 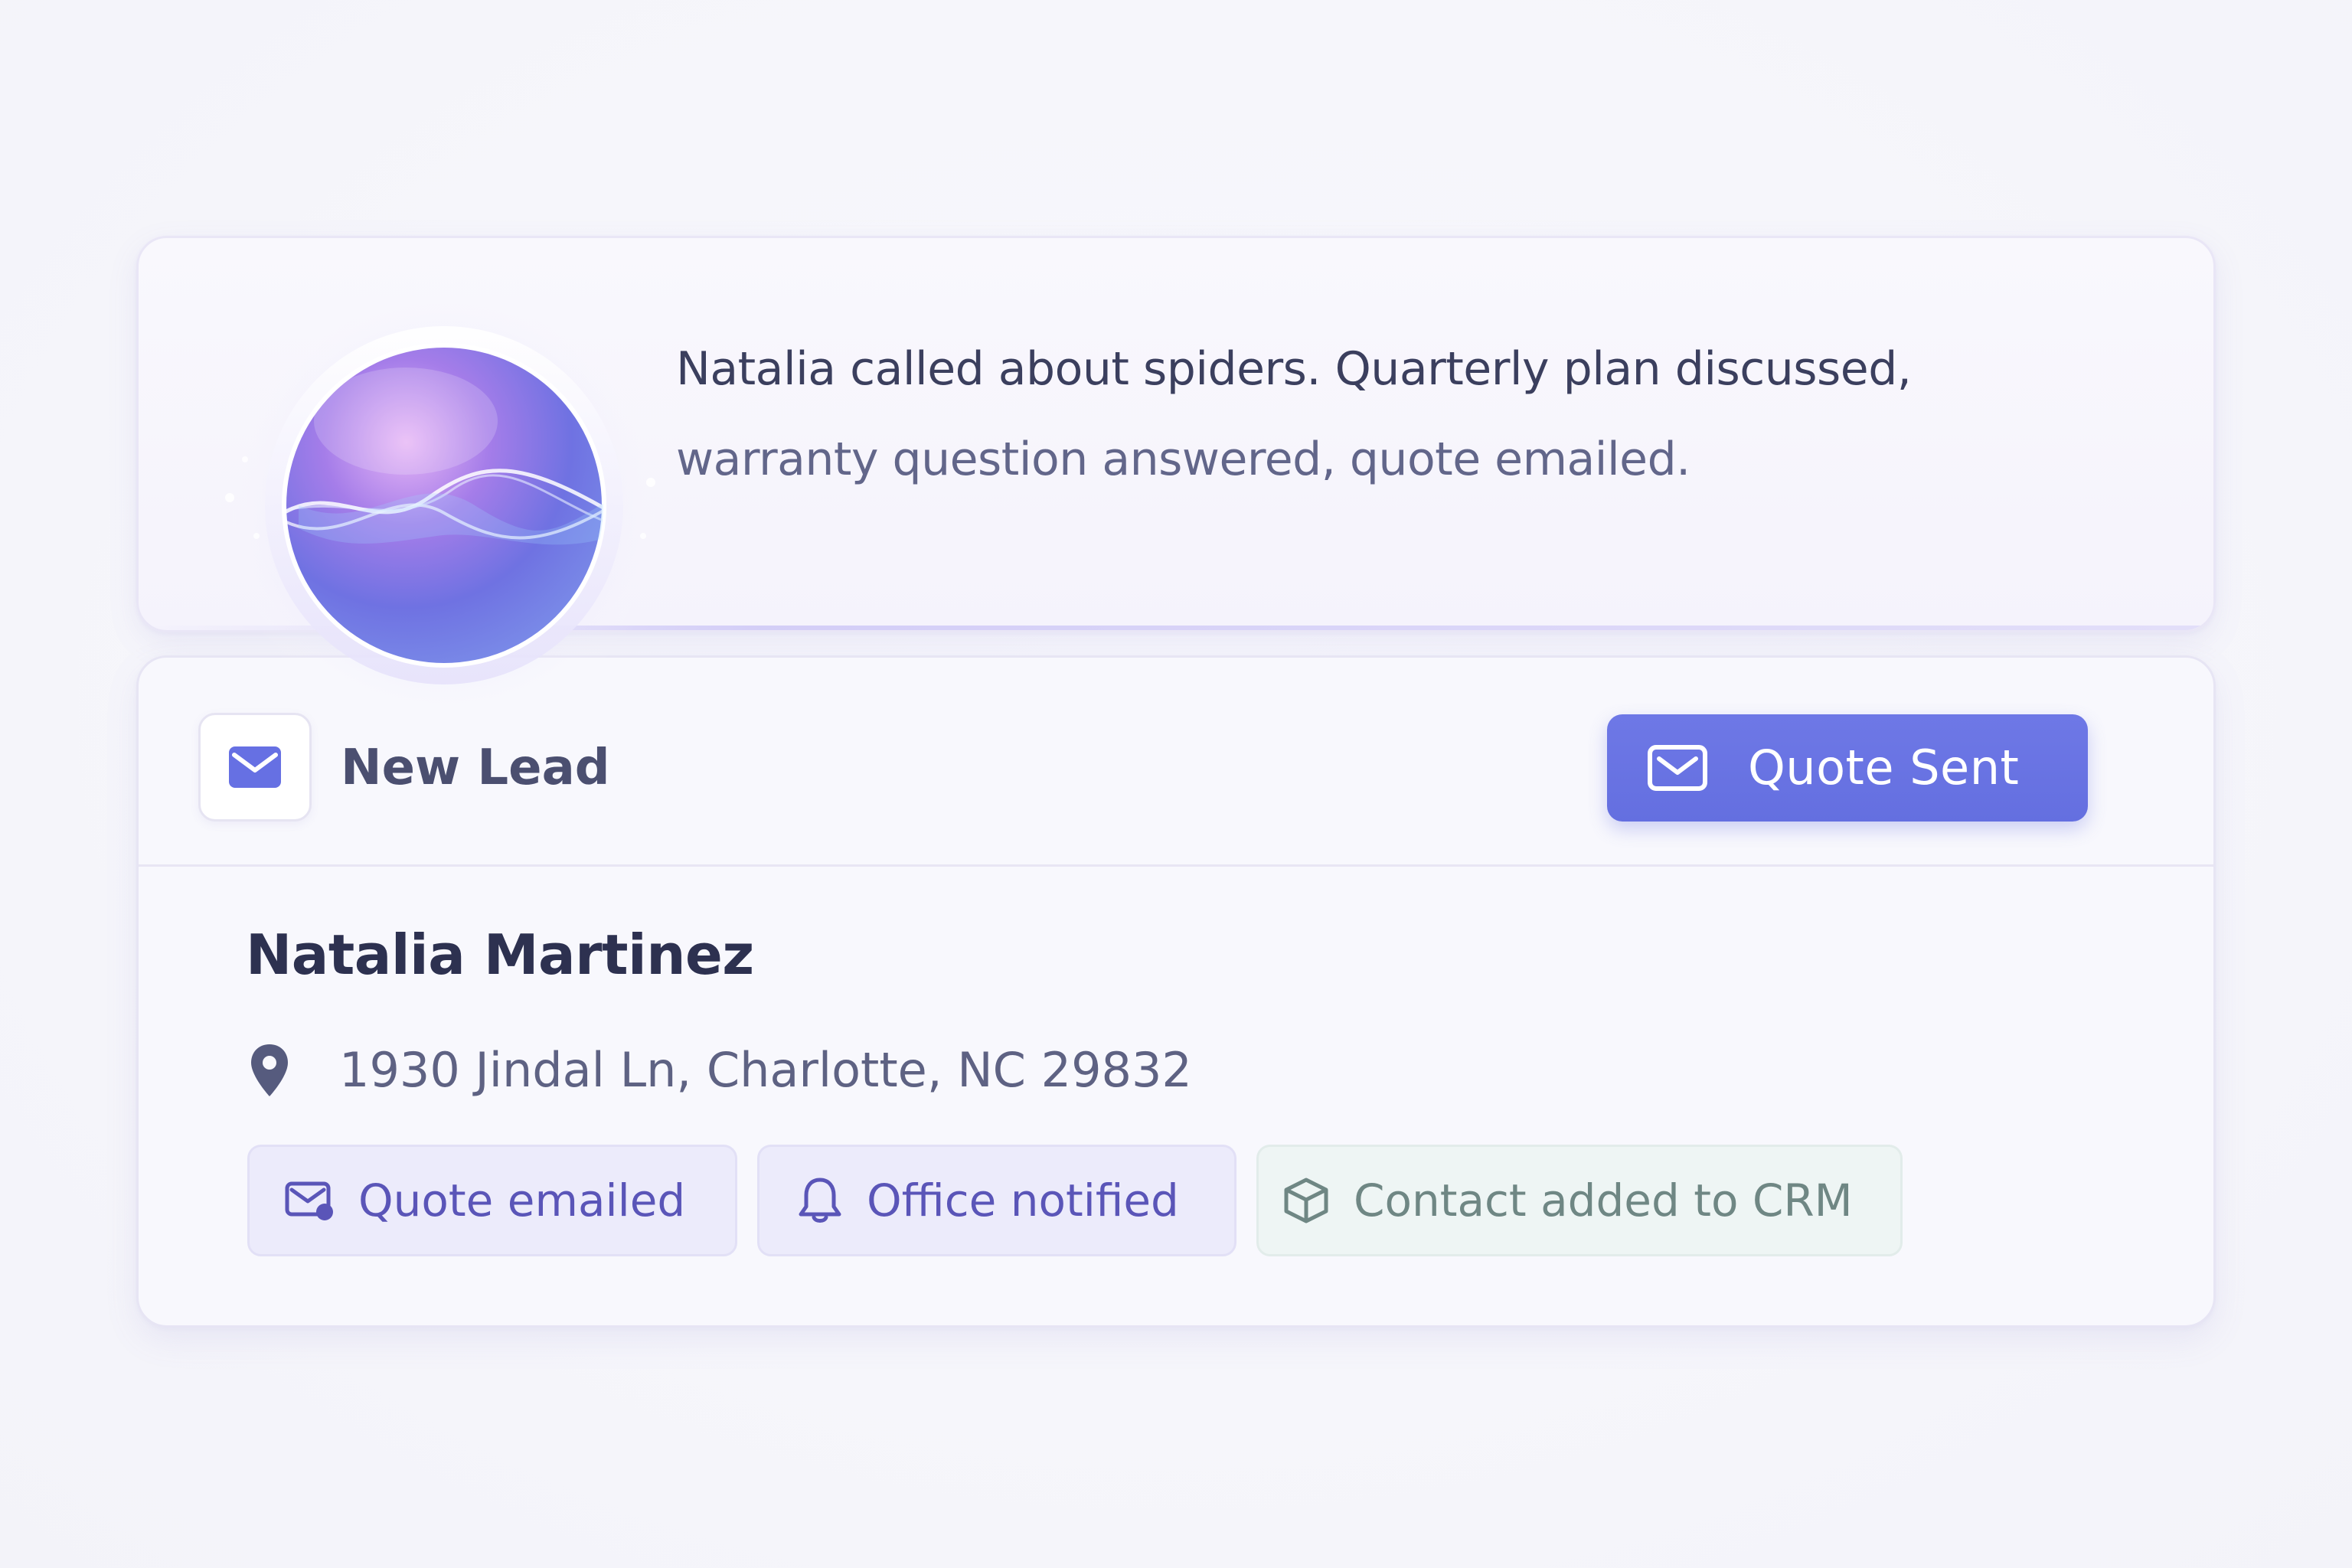 What do you see at coordinates (1884, 767) in the screenshot?
I see `quote-sent-label: Quote Sent` at bounding box center [1884, 767].